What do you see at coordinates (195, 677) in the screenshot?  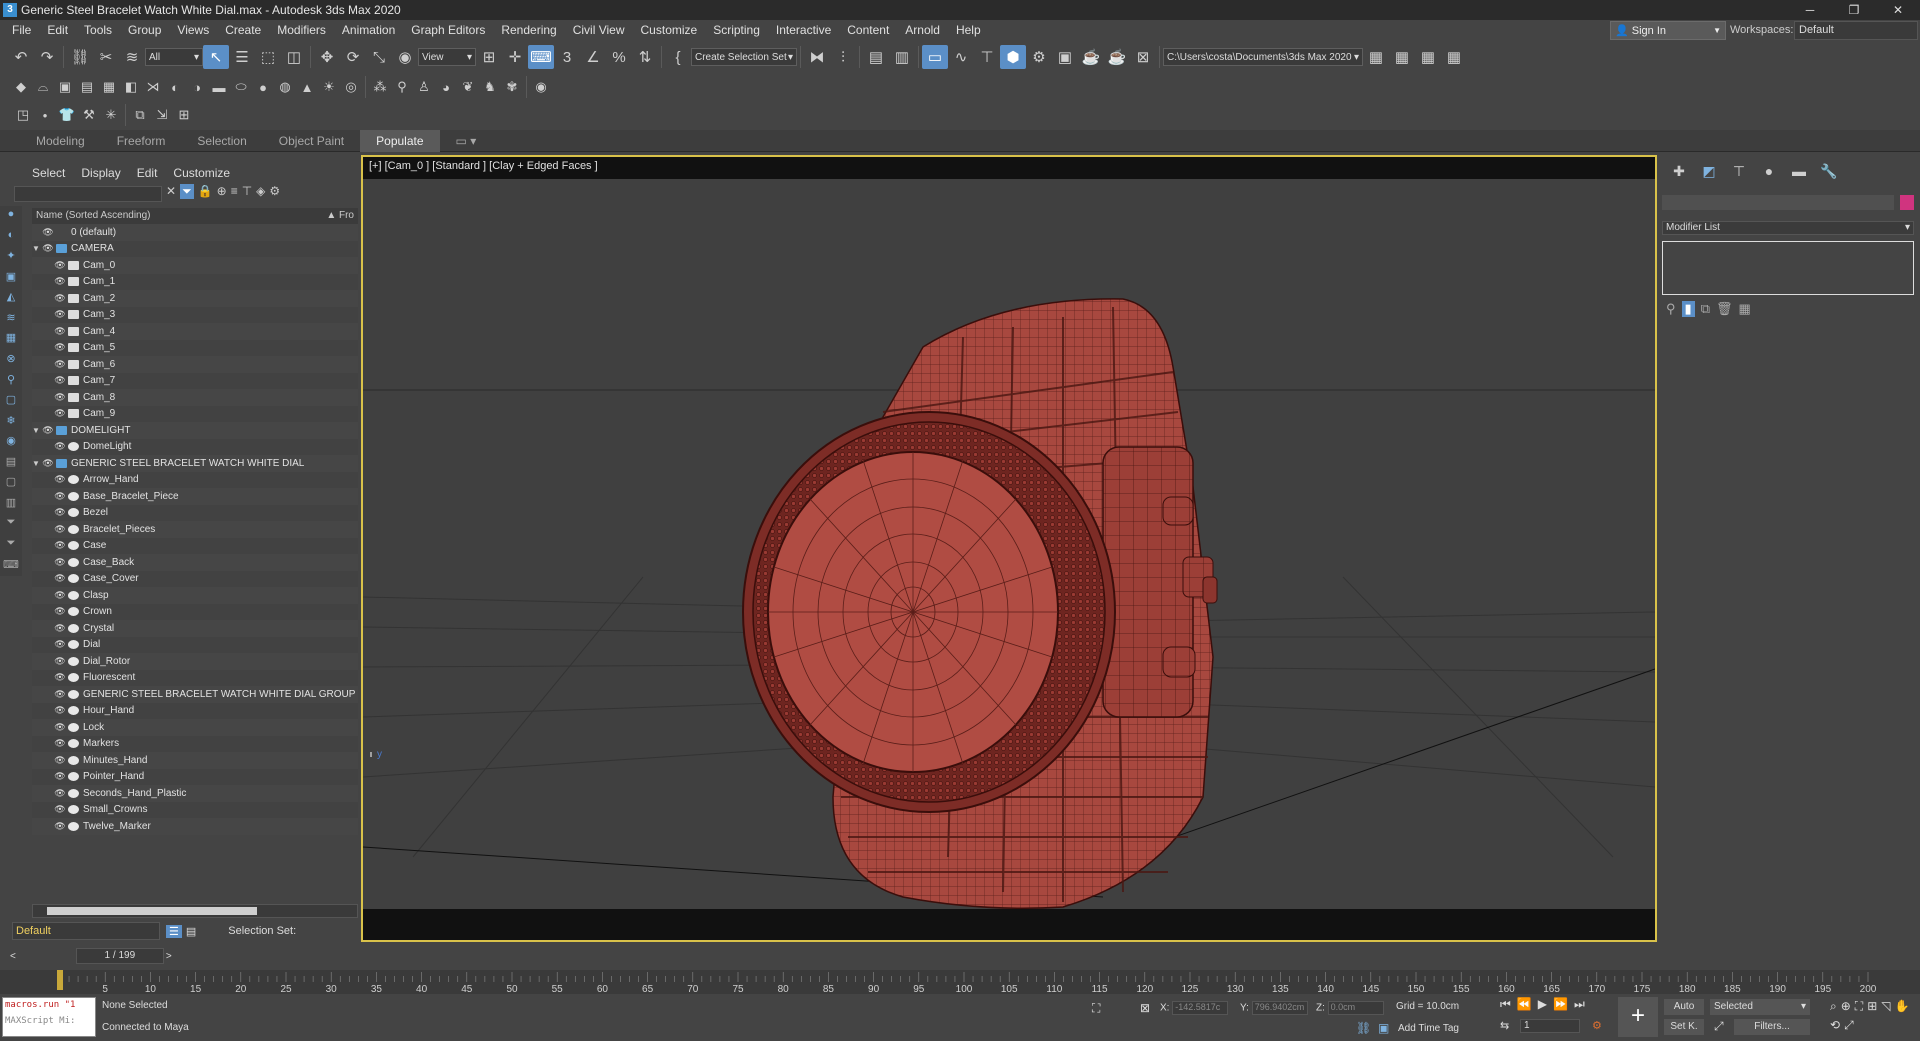 I see `scene-tree-row: 👁 Fluorescent` at bounding box center [195, 677].